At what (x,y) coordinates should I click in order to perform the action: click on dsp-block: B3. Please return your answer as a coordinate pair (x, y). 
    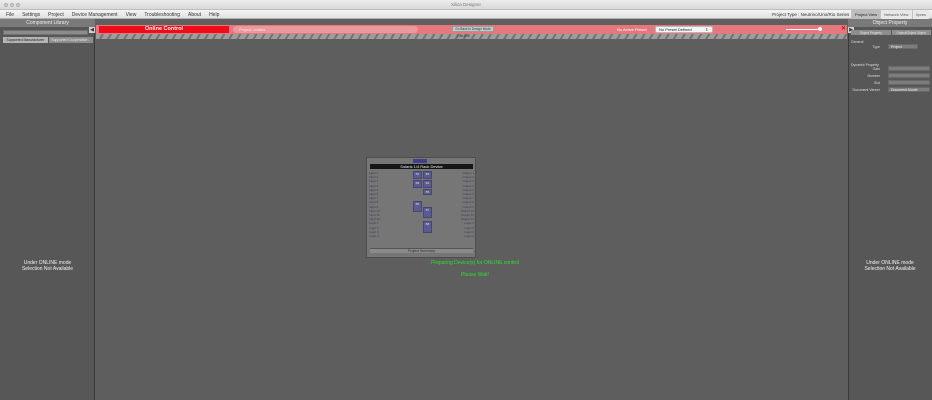
    Looking at the image, I should click on (417, 184).